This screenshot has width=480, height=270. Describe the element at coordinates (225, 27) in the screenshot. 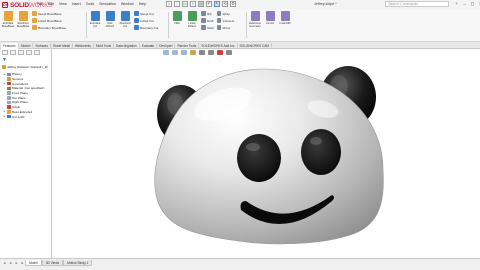

I see `mirror-button: Mirror` at that location.